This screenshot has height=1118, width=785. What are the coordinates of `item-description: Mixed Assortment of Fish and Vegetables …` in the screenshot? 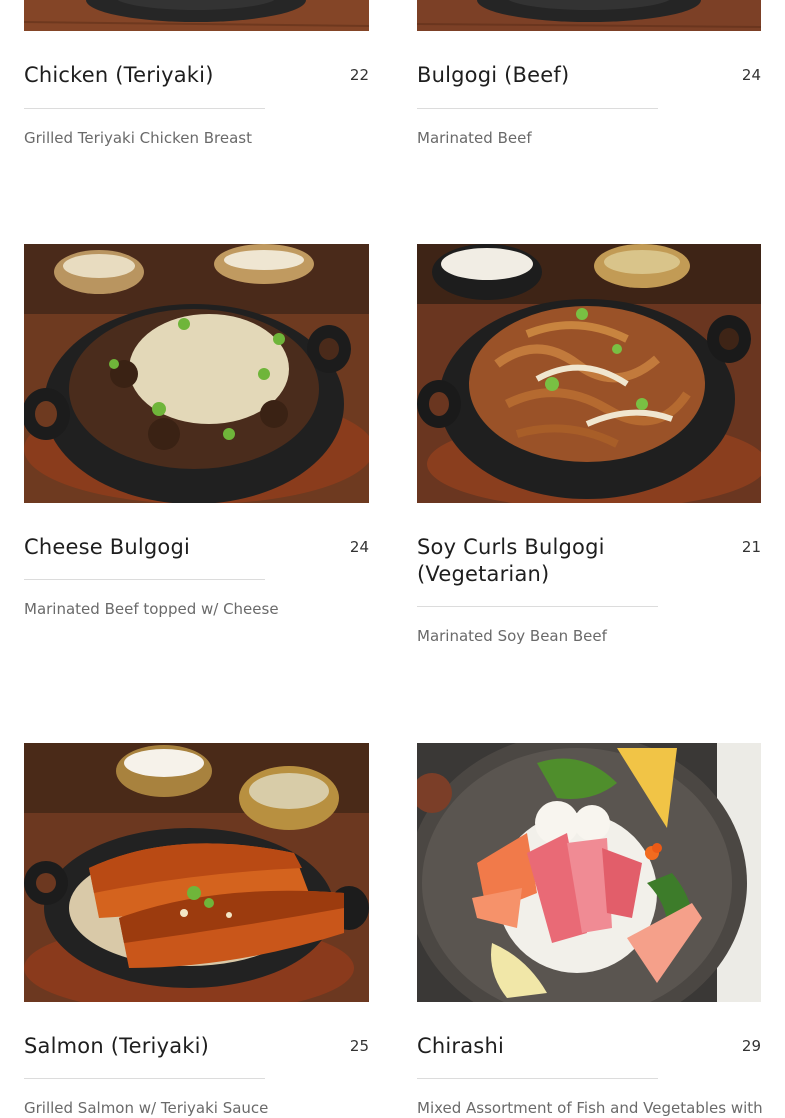 It's located at (590, 1108).